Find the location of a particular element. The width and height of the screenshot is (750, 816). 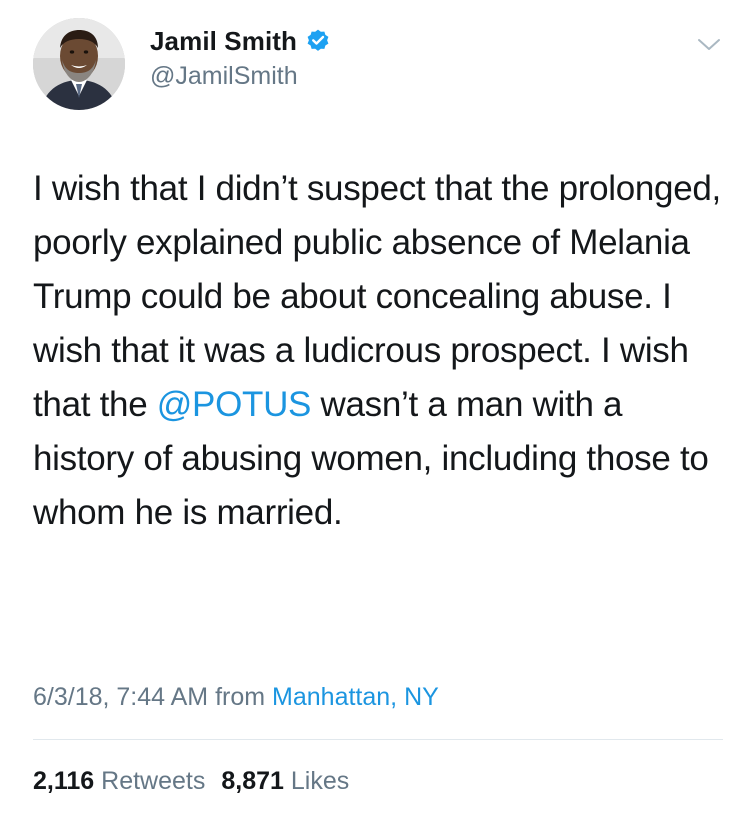

tweet-meta: 6/3/18, 7:44 AM from Manhattan, NY is located at coordinates (236, 697).